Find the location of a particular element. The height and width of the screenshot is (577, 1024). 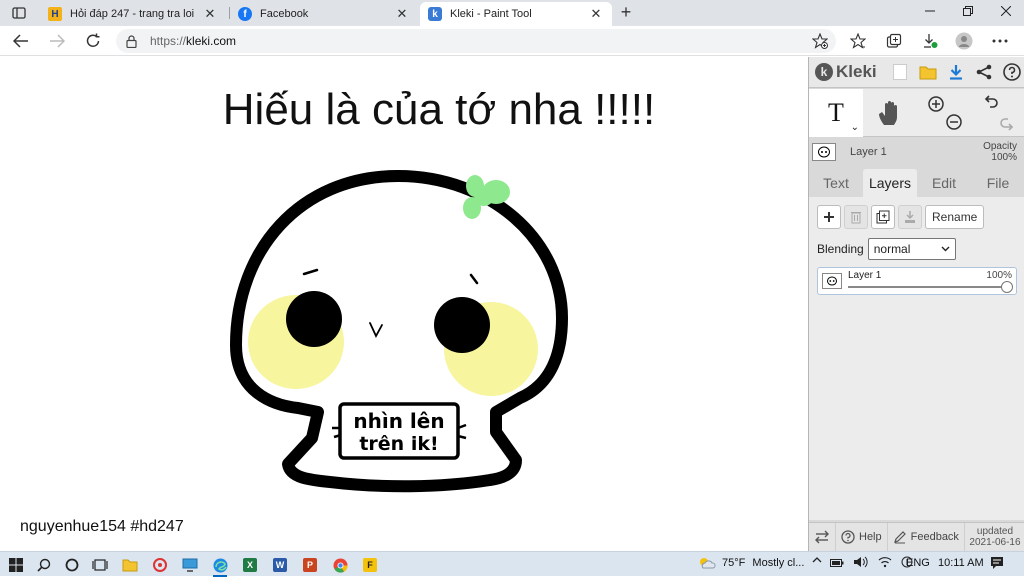

panel-bottom-bar: Help Feedback updated 2021-06-16 is located at coordinates (916, 537).